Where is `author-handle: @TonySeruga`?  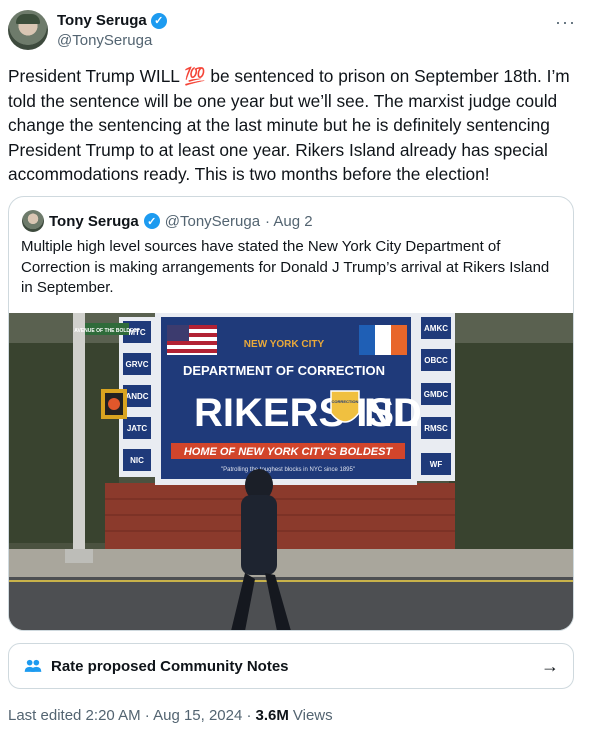
author-handle: @TonySeruga is located at coordinates (104, 40).